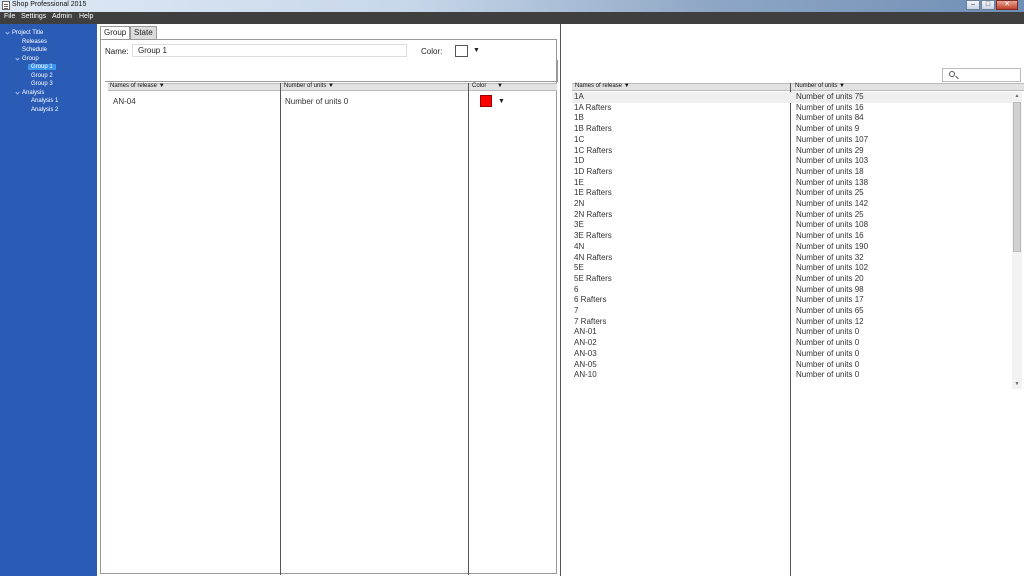 The image size is (1024, 576). What do you see at coordinates (830, 150) in the screenshot?
I see `release-units: Number of units 29` at bounding box center [830, 150].